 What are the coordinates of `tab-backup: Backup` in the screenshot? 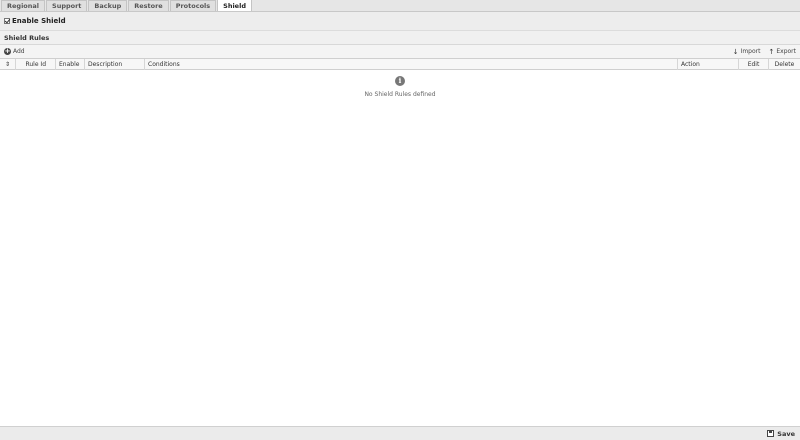 It's located at (108, 5).